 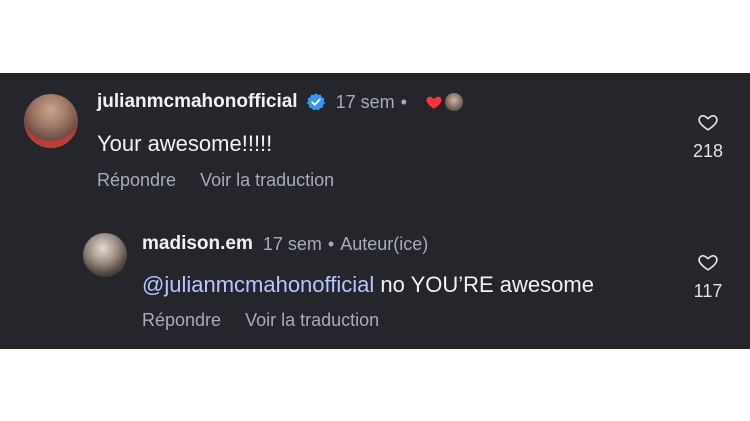 What do you see at coordinates (51, 121) in the screenshot?
I see `avatar-julianmcmahonofficial` at bounding box center [51, 121].